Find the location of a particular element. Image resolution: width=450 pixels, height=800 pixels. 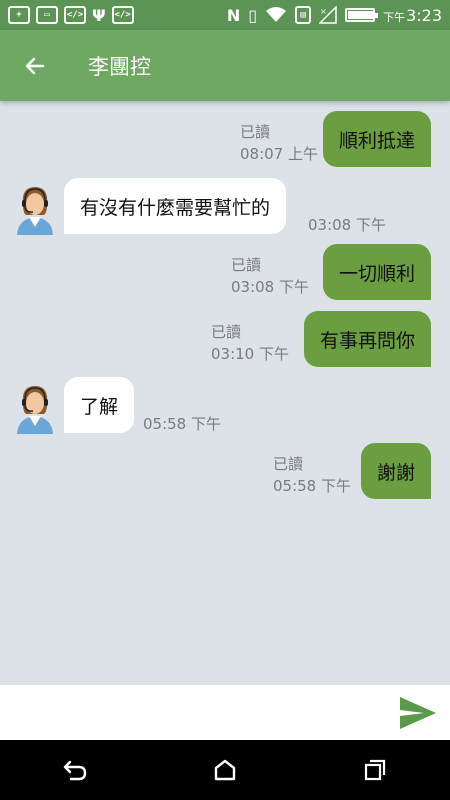

message-time: 08:07 上午 is located at coordinates (279, 154).